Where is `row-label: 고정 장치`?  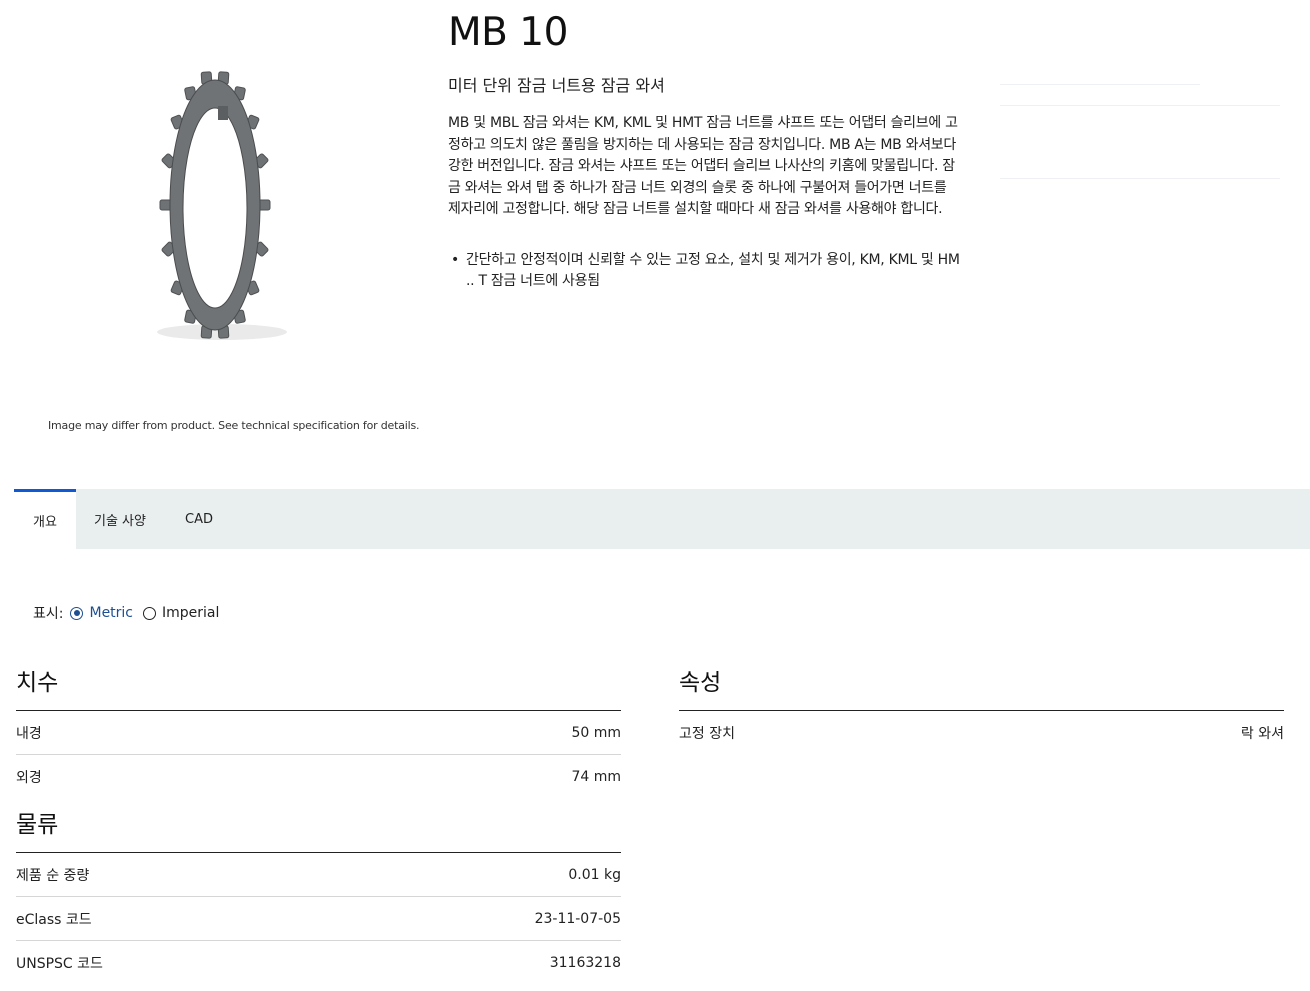 row-label: 고정 장치 is located at coordinates (707, 734).